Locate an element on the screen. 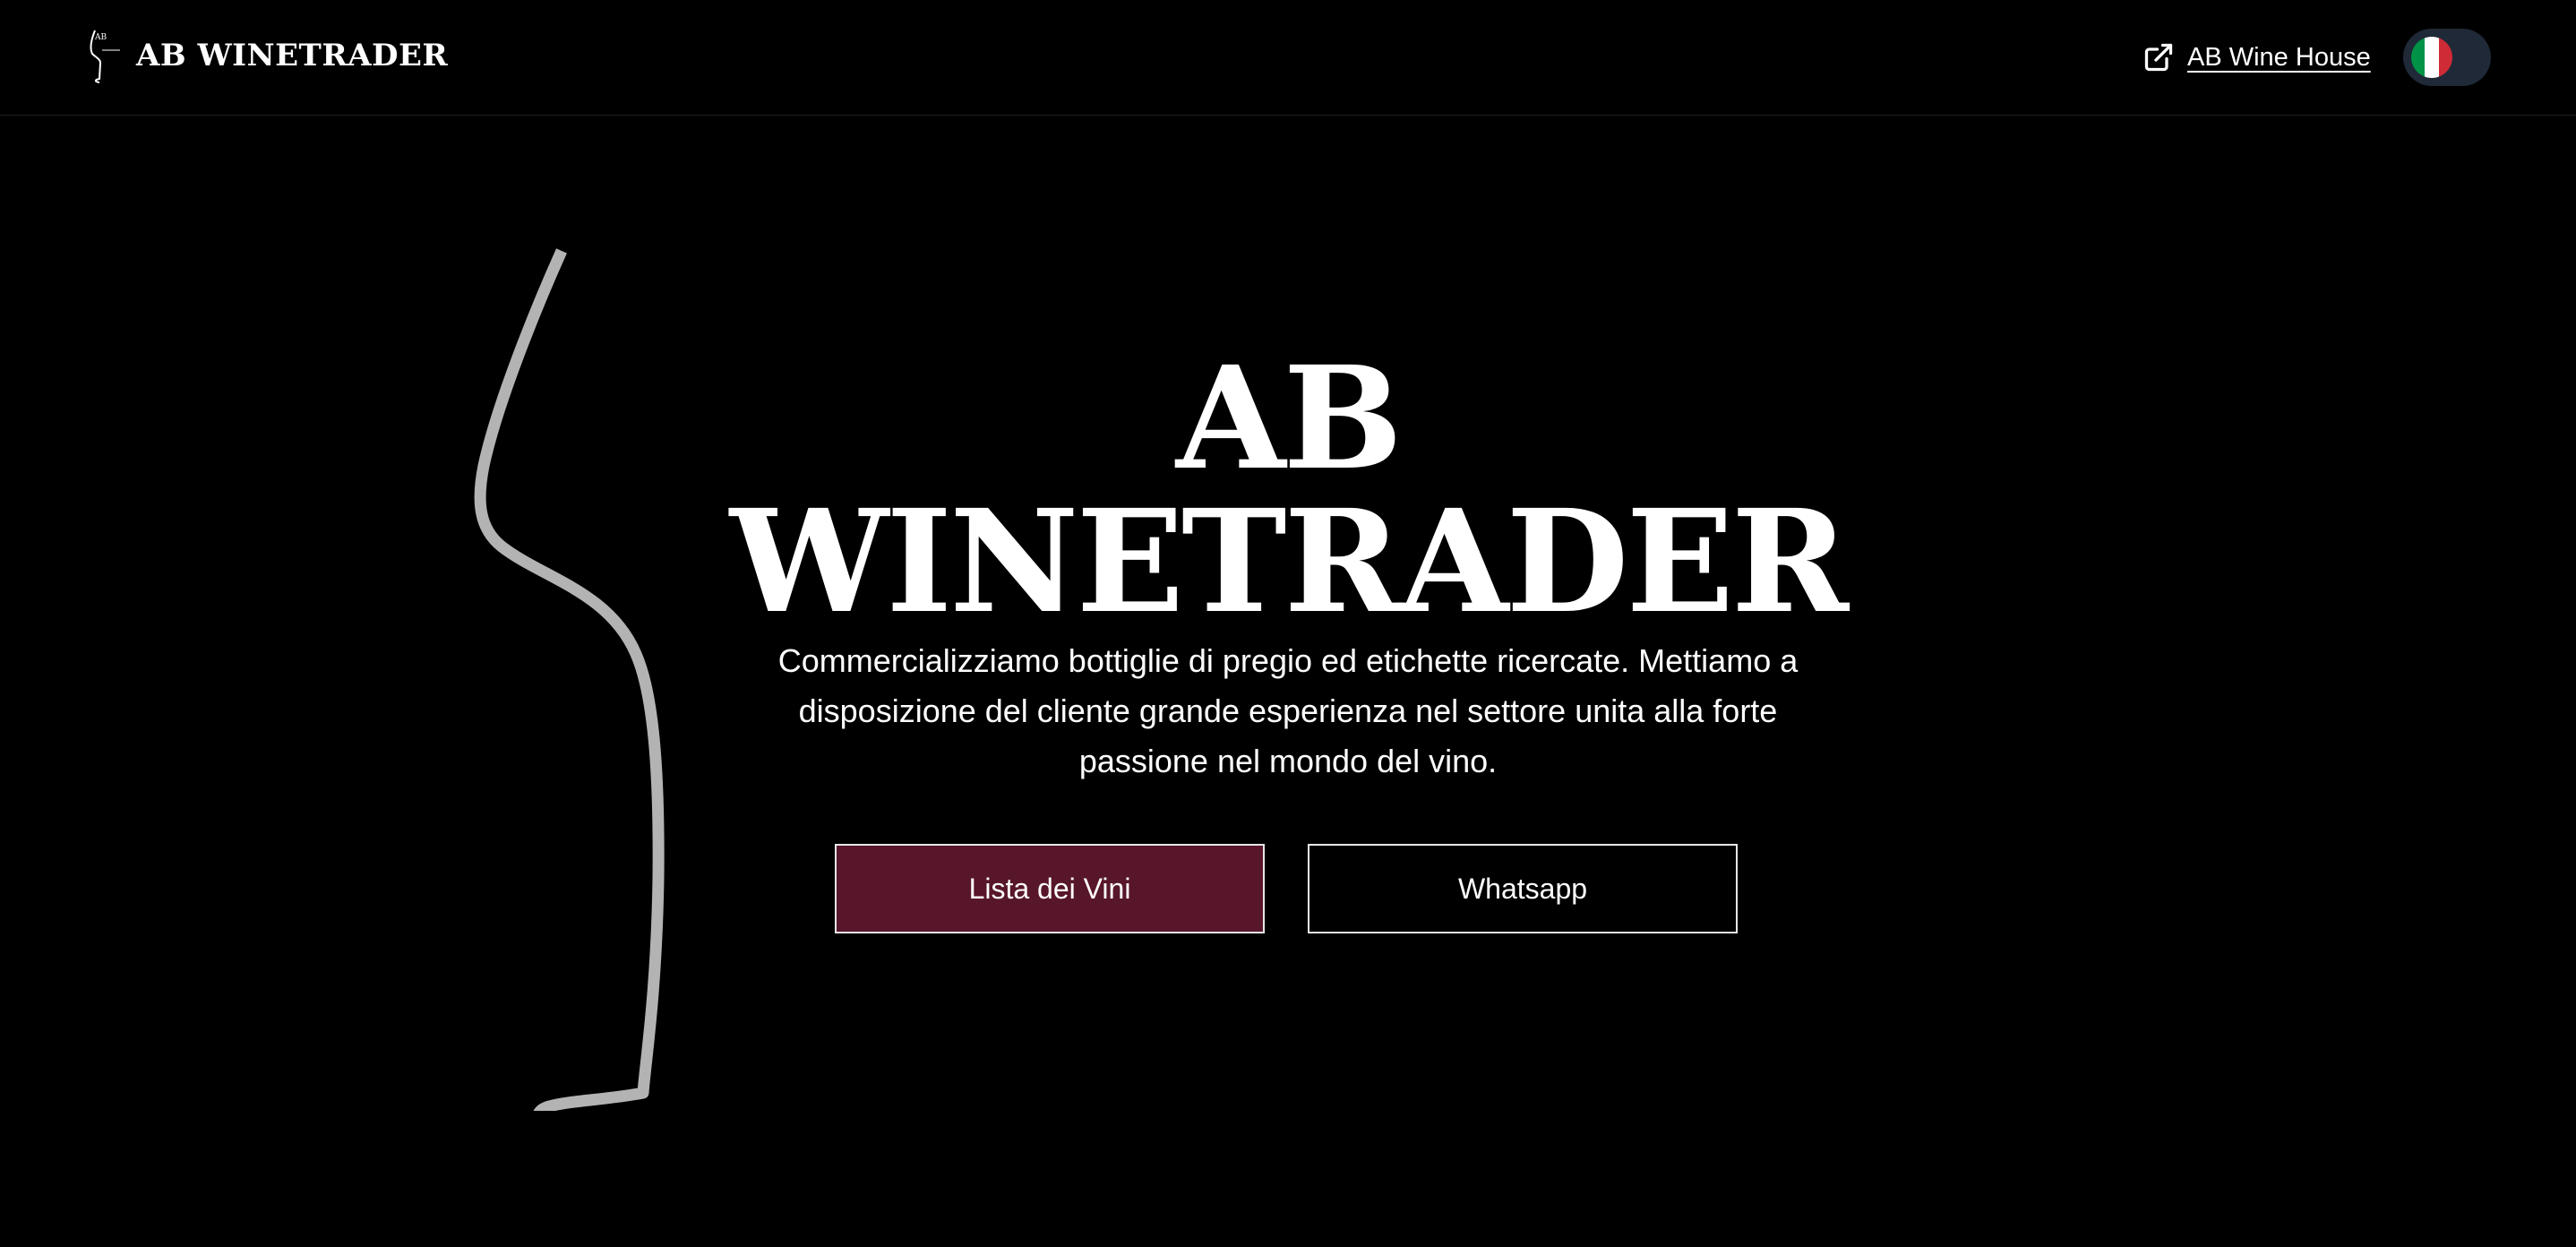 The image size is (2576, 1247). site-header: AB AB WINETRADER AB Wine House is located at coordinates (1288, 58).